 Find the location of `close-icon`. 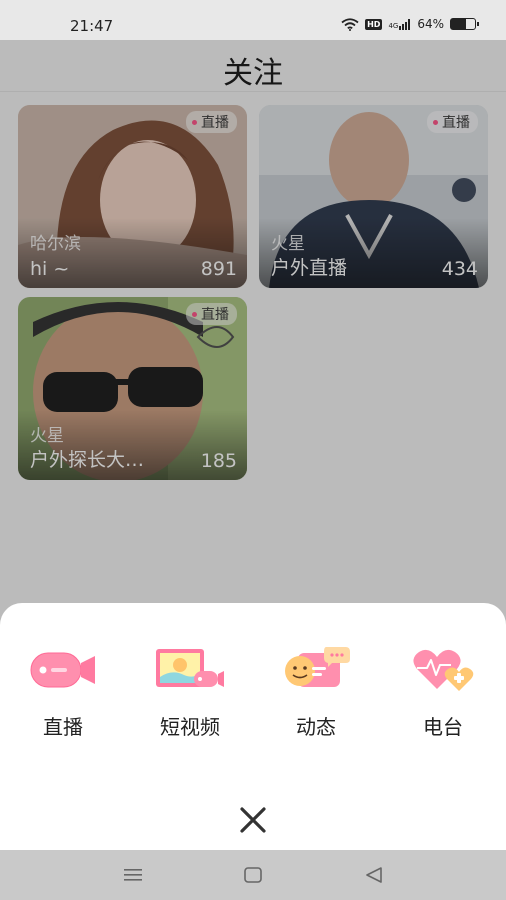

close-icon is located at coordinates (253, 820).